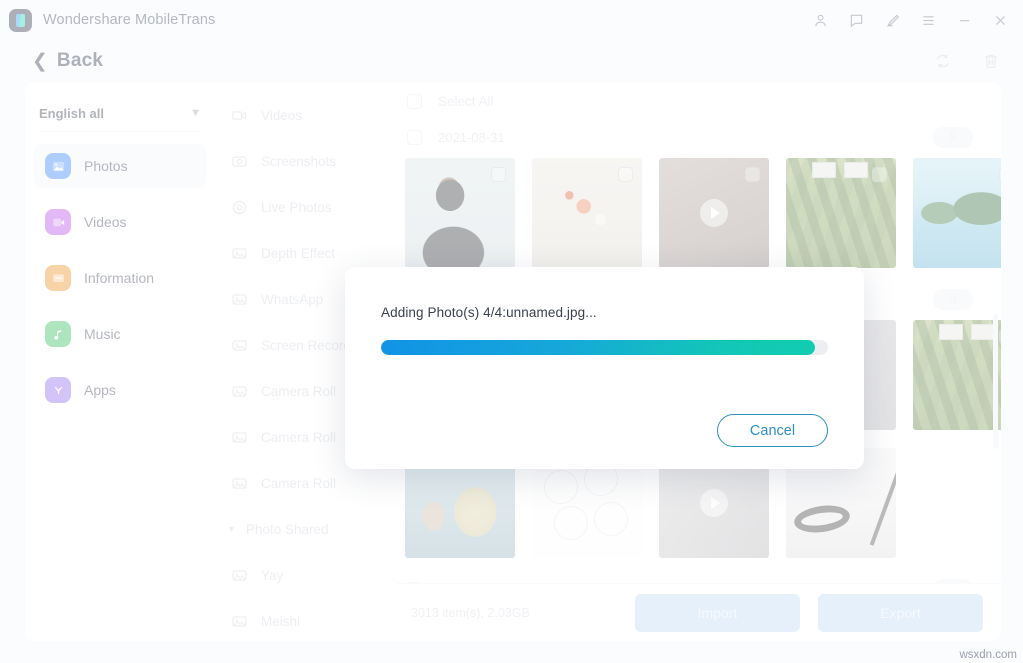  What do you see at coordinates (988, 655) in the screenshot?
I see `watermark: wsxdn.com` at bounding box center [988, 655].